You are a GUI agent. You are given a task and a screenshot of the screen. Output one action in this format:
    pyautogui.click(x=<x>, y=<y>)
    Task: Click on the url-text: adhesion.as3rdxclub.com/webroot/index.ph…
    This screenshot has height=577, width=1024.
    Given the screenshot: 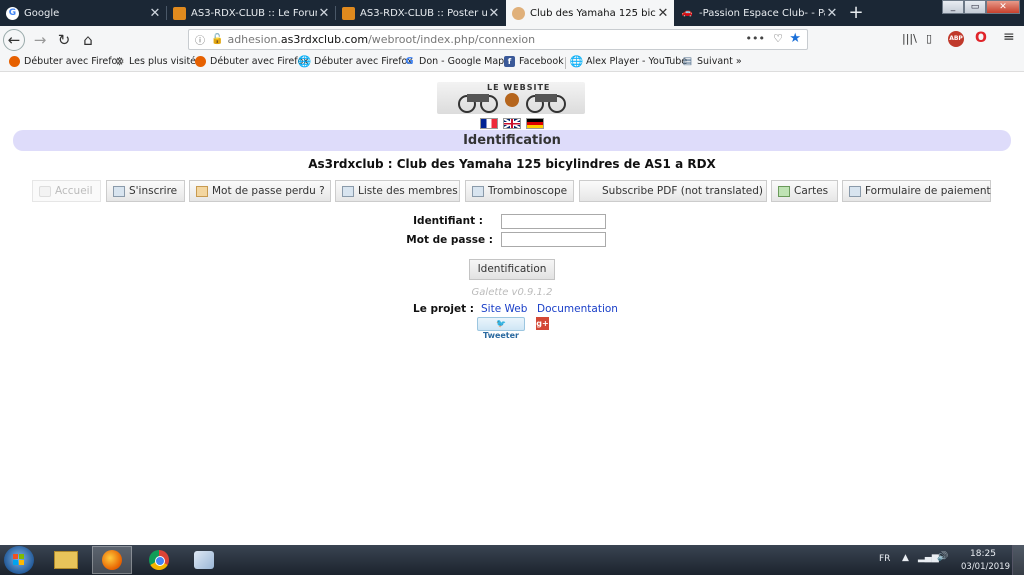 What is the action you would take?
    pyautogui.click(x=381, y=39)
    